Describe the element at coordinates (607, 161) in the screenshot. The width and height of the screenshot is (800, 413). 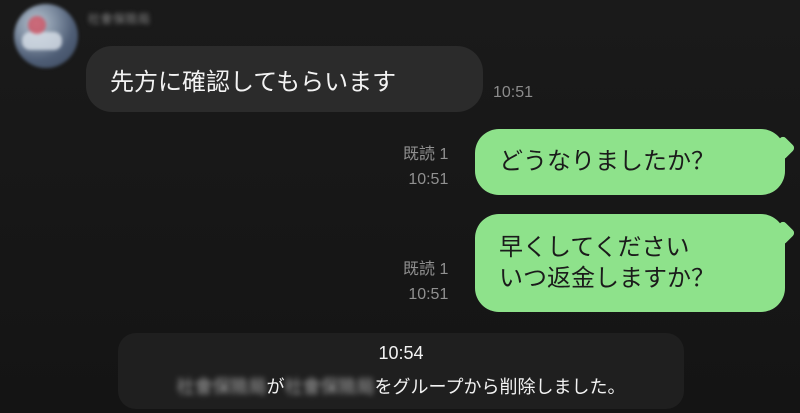
I see `outgoing-message-text: どうなりましたか？` at that location.